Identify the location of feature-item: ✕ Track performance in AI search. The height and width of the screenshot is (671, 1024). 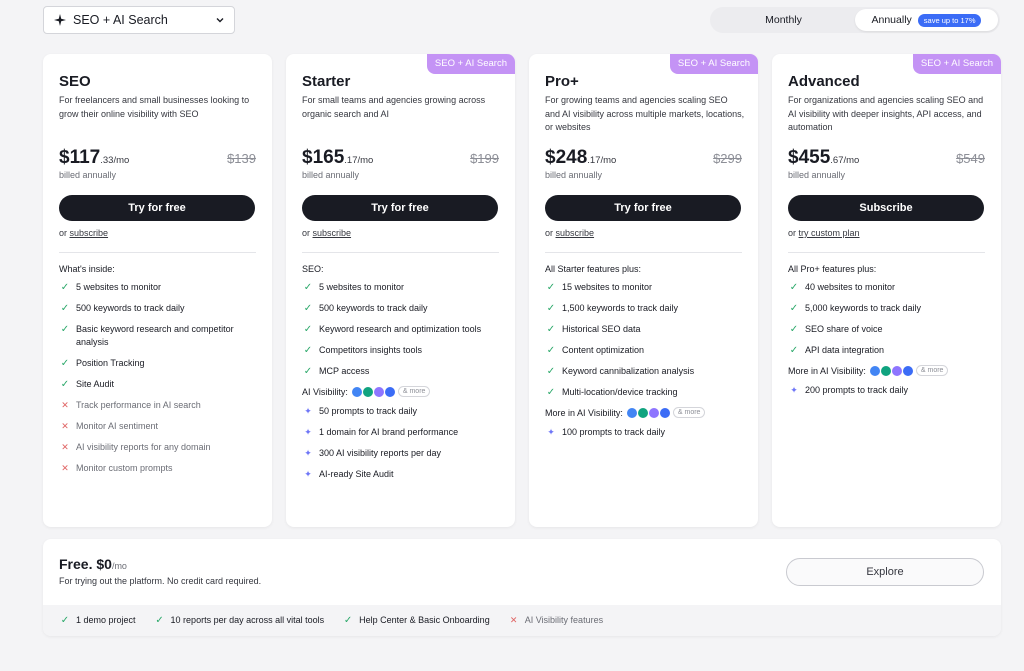
(160, 406).